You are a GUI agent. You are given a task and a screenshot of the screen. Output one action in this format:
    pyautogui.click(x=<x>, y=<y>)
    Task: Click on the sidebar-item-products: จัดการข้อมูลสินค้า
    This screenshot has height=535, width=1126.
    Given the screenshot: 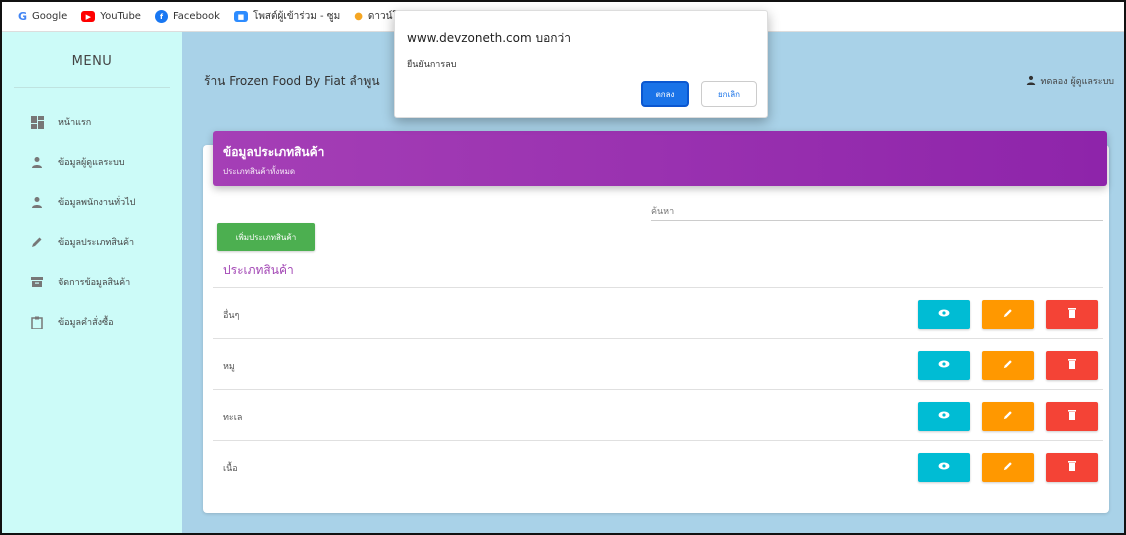 What is the action you would take?
    pyautogui.click(x=92, y=282)
    